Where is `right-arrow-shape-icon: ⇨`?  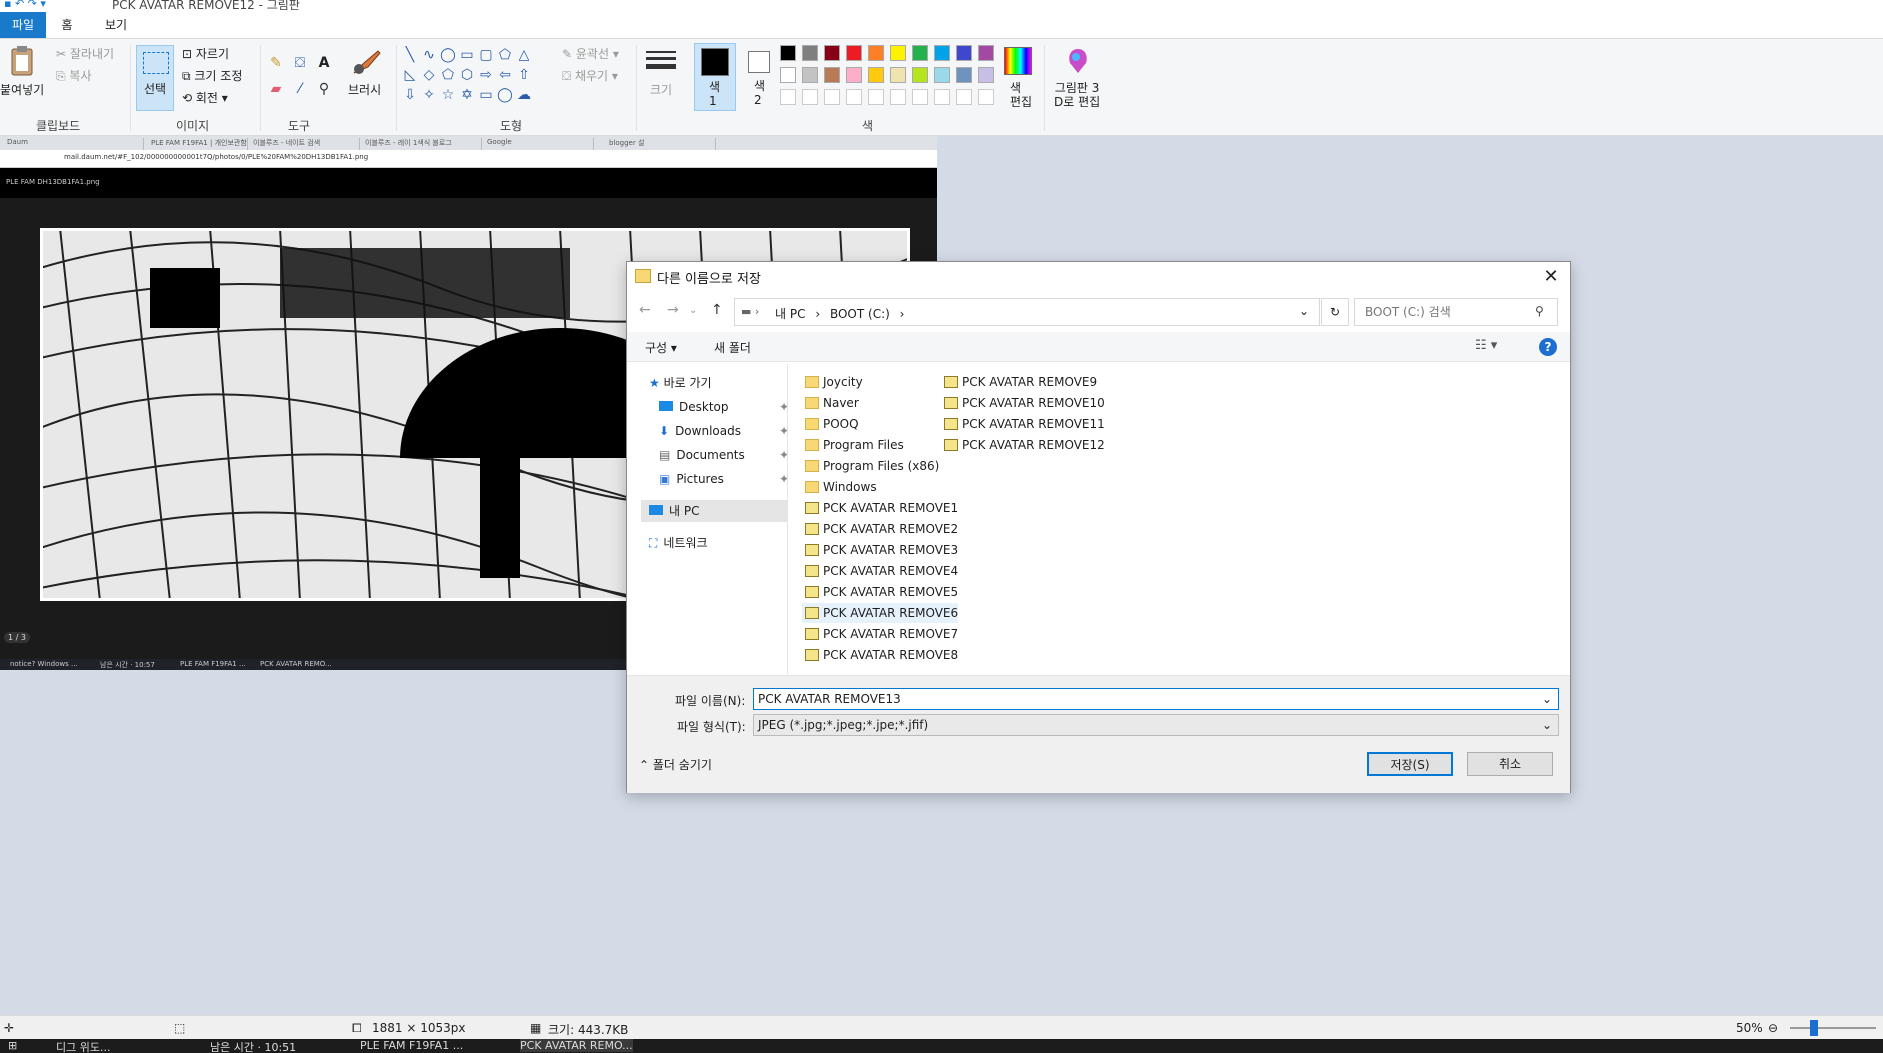
right-arrow-shape-icon: ⇨ is located at coordinates (486, 75).